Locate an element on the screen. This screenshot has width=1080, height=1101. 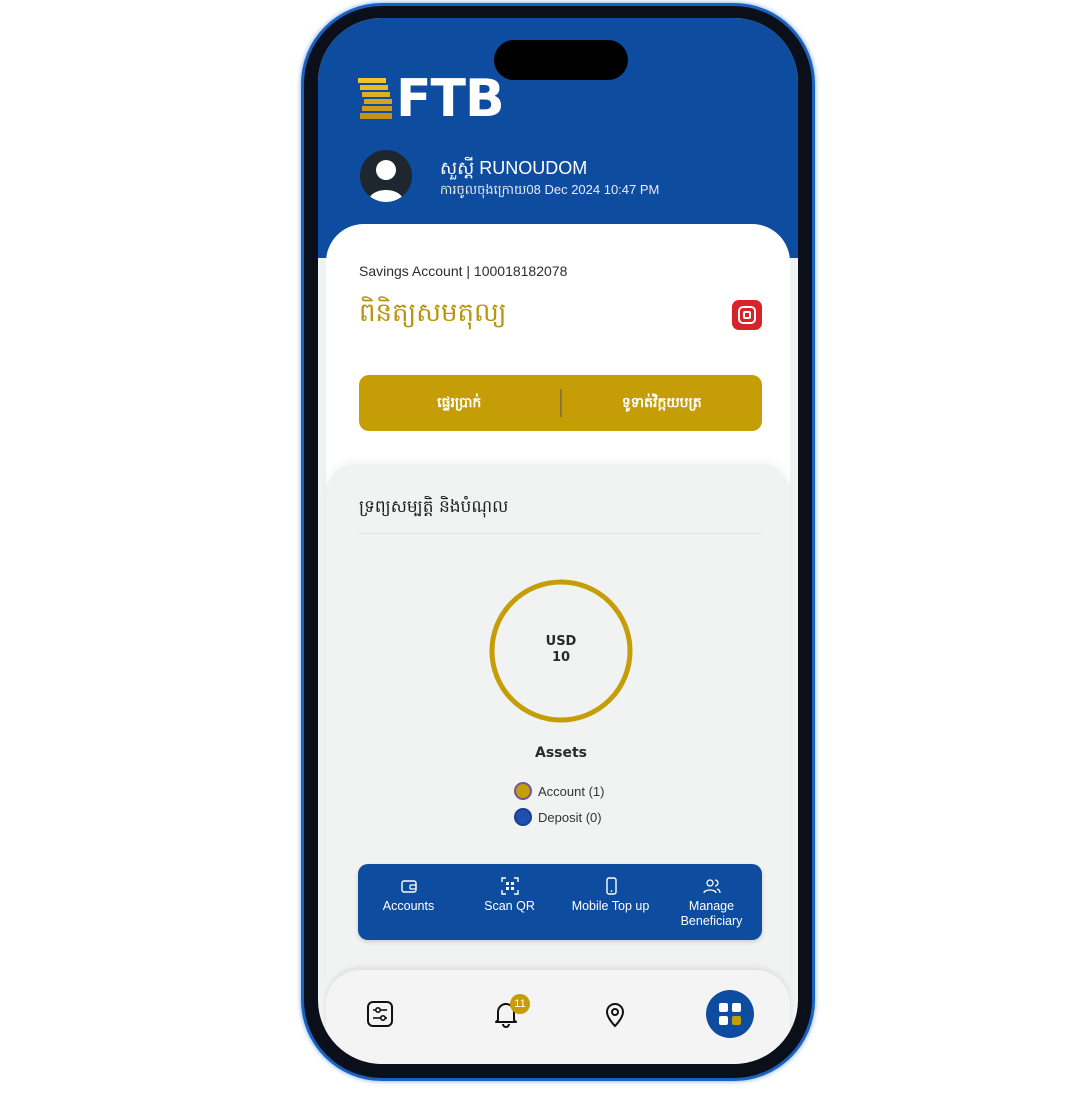
quick-action-manage-beneficiary: Manage Beneficiary is located at coordinates (711, 896).